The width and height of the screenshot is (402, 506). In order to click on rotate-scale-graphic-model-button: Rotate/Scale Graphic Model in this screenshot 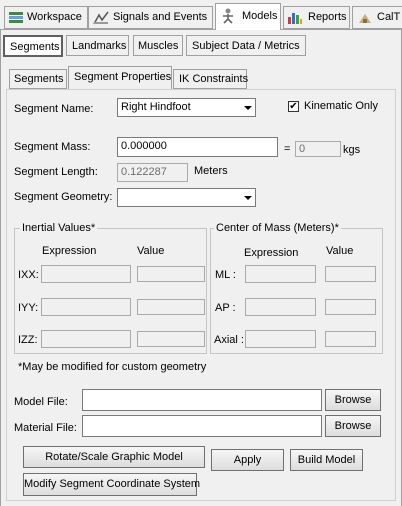, I will do `click(114, 457)`.